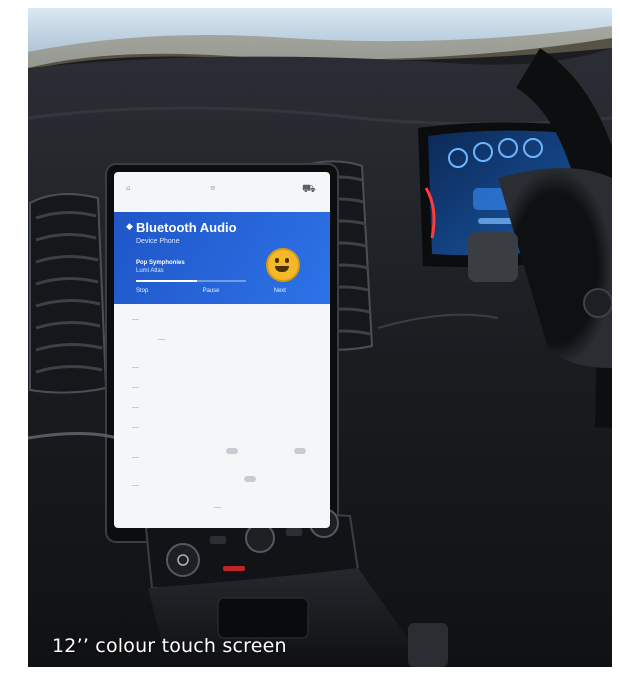  What do you see at coordinates (309, 189) in the screenshot?
I see `vehicle-icon: ⛟` at bounding box center [309, 189].